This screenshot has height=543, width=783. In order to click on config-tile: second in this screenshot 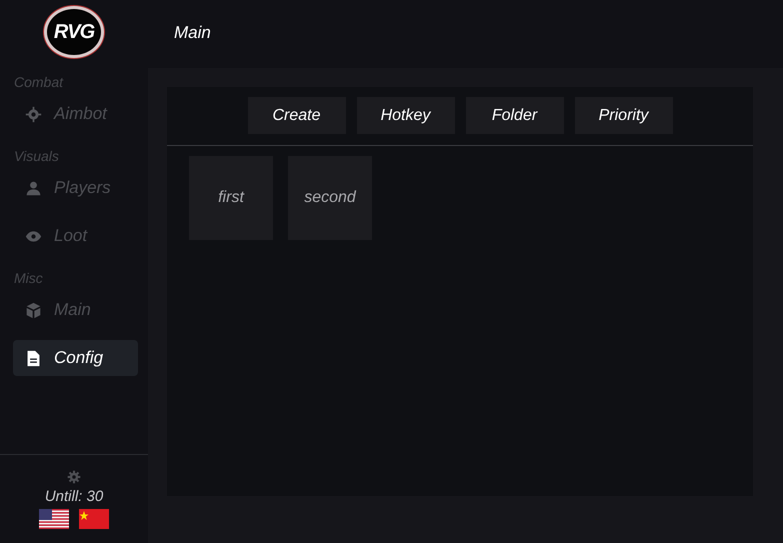, I will do `click(330, 198)`.